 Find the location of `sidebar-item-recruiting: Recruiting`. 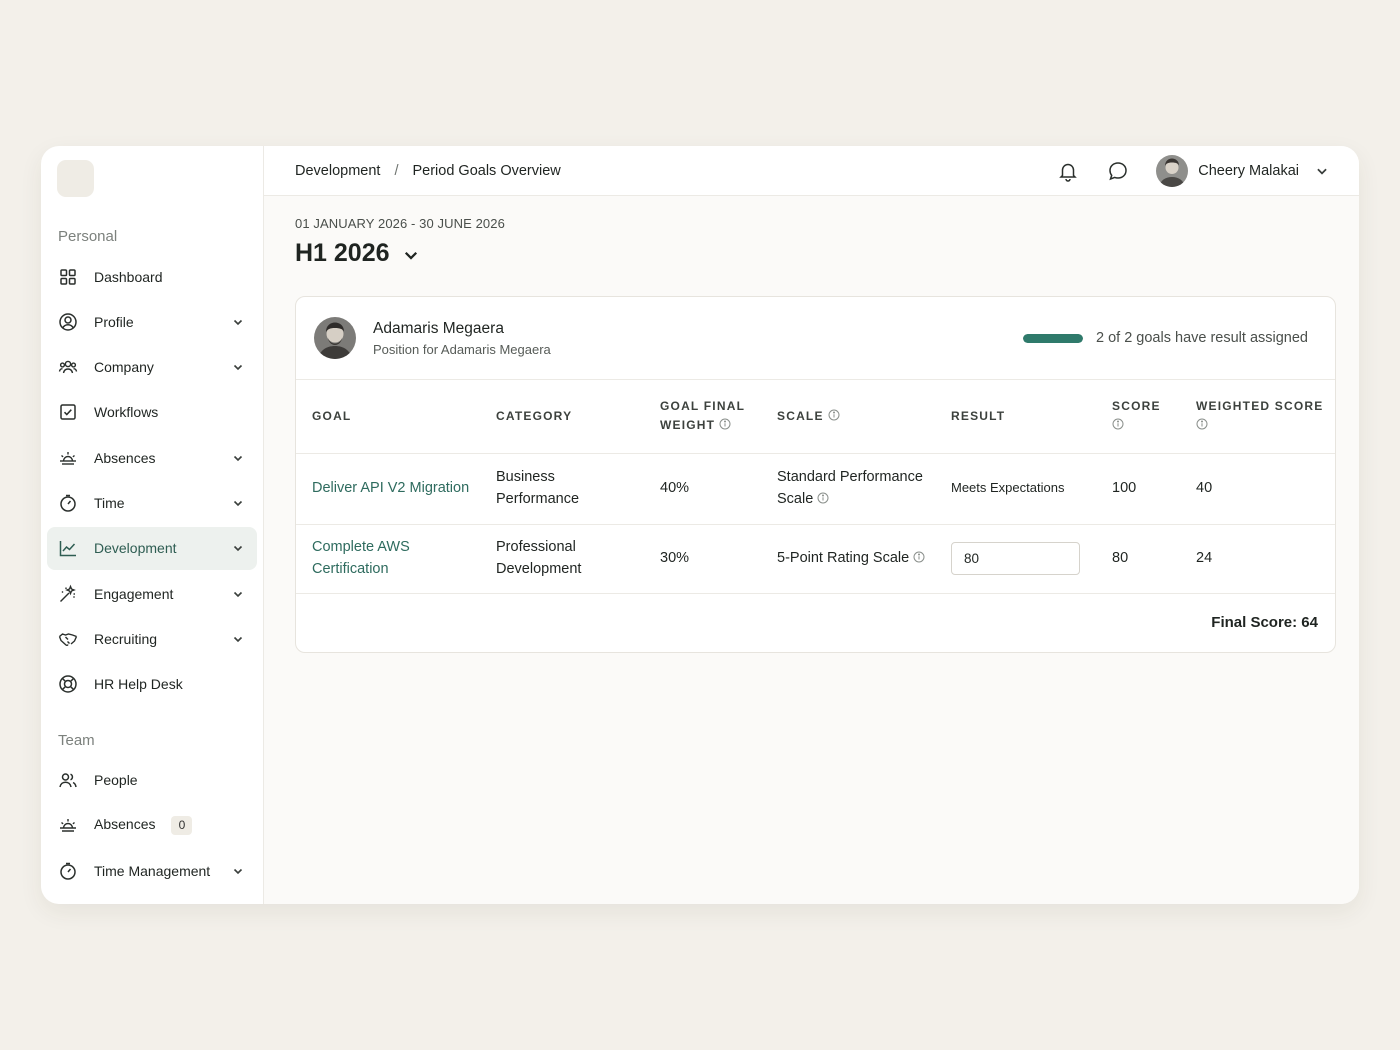

sidebar-item-recruiting: Recruiting is located at coordinates (152, 638).